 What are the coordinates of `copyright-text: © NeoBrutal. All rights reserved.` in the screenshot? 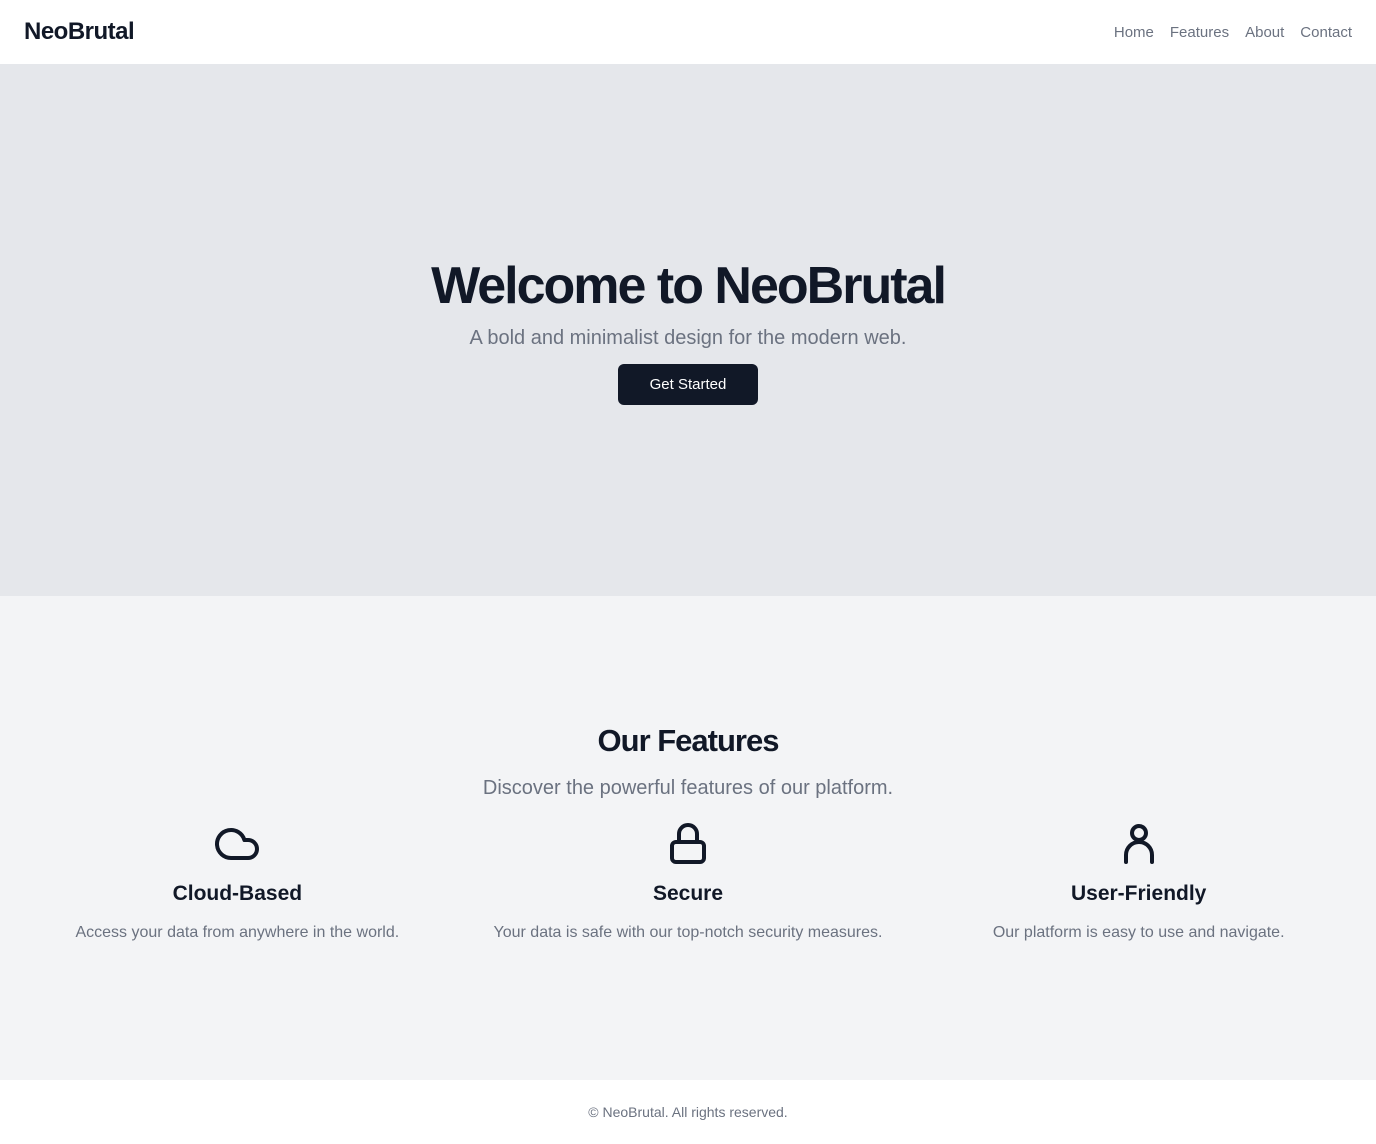 It's located at (688, 1112).